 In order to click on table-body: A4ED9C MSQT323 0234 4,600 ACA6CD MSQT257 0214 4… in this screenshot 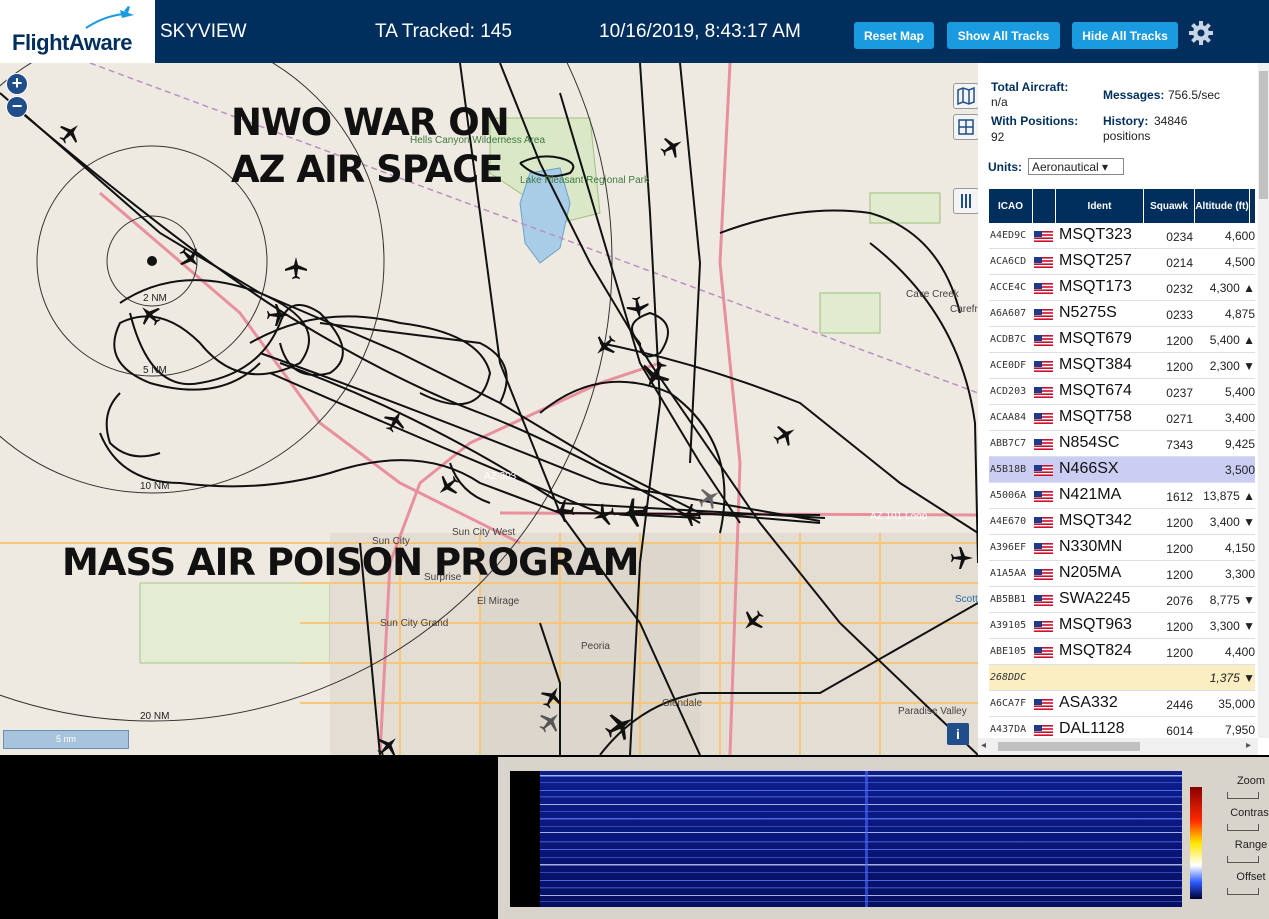, I will do `click(1122, 489)`.